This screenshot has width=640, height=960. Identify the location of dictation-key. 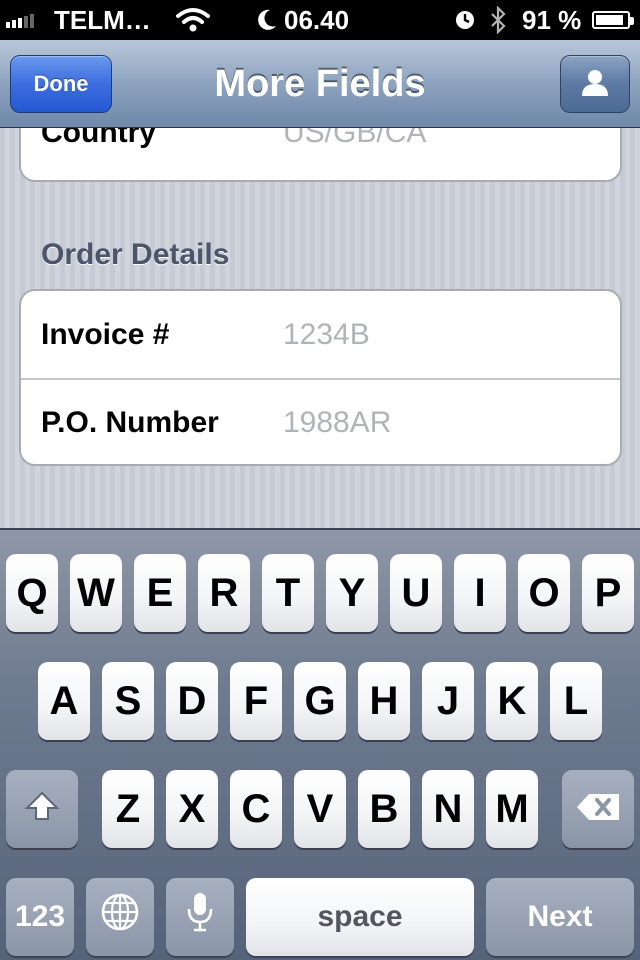
(200, 917).